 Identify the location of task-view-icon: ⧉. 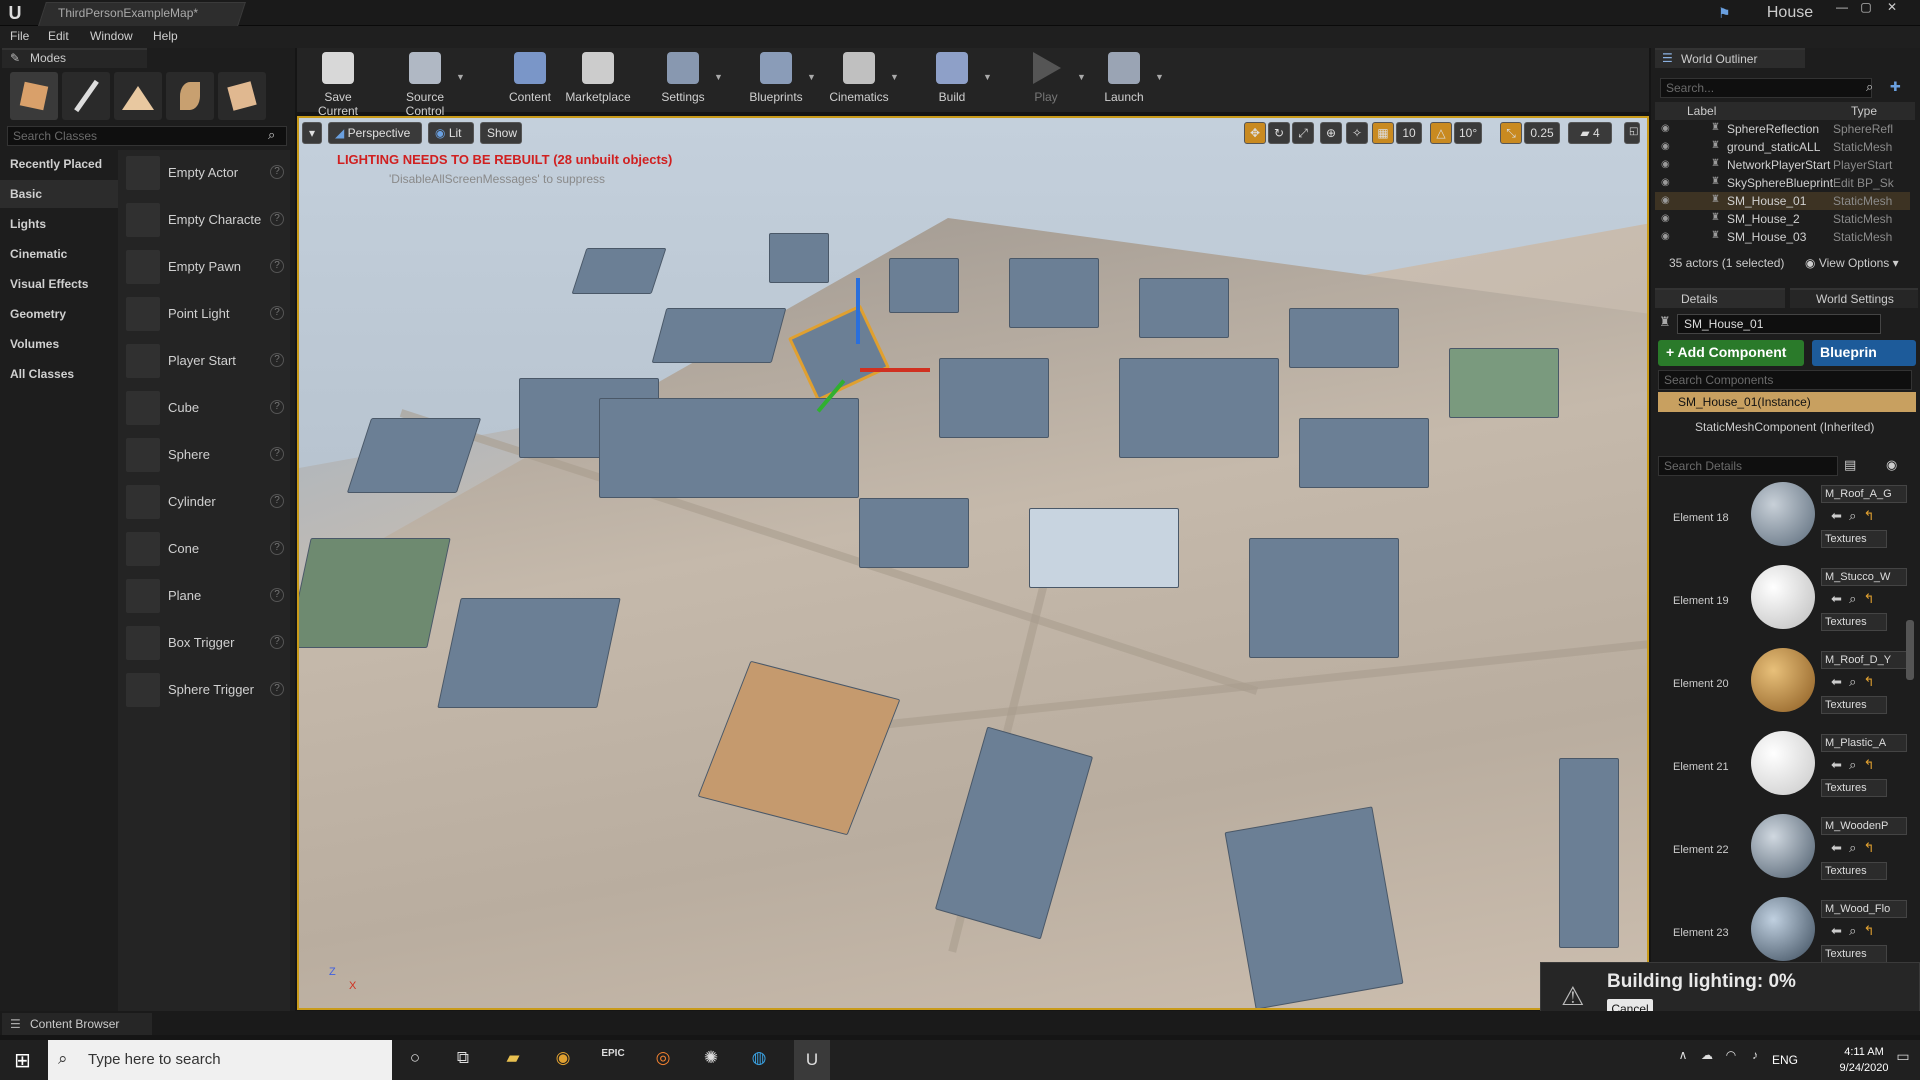
(463, 1060).